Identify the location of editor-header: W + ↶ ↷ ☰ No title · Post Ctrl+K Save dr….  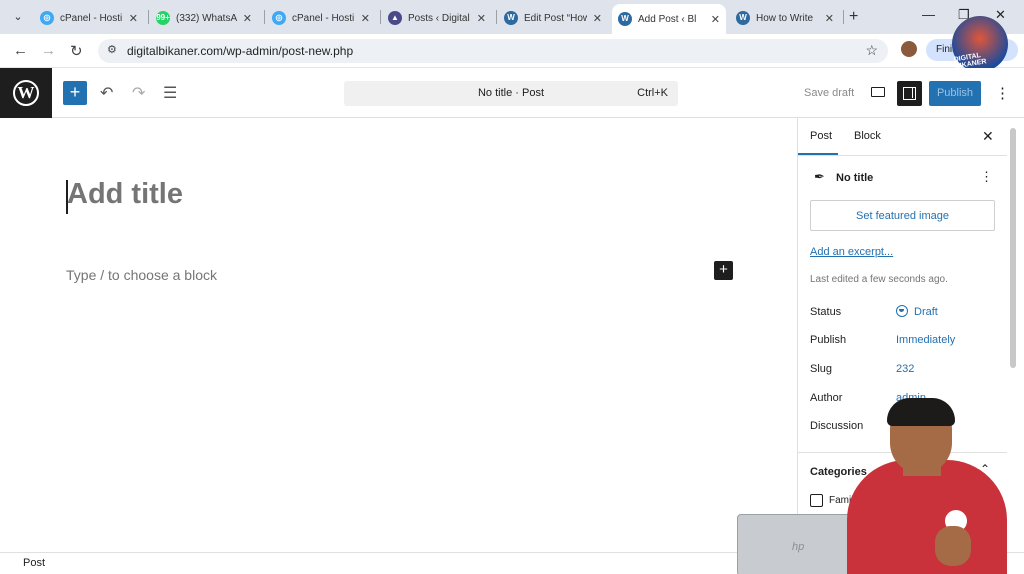
(512, 93).